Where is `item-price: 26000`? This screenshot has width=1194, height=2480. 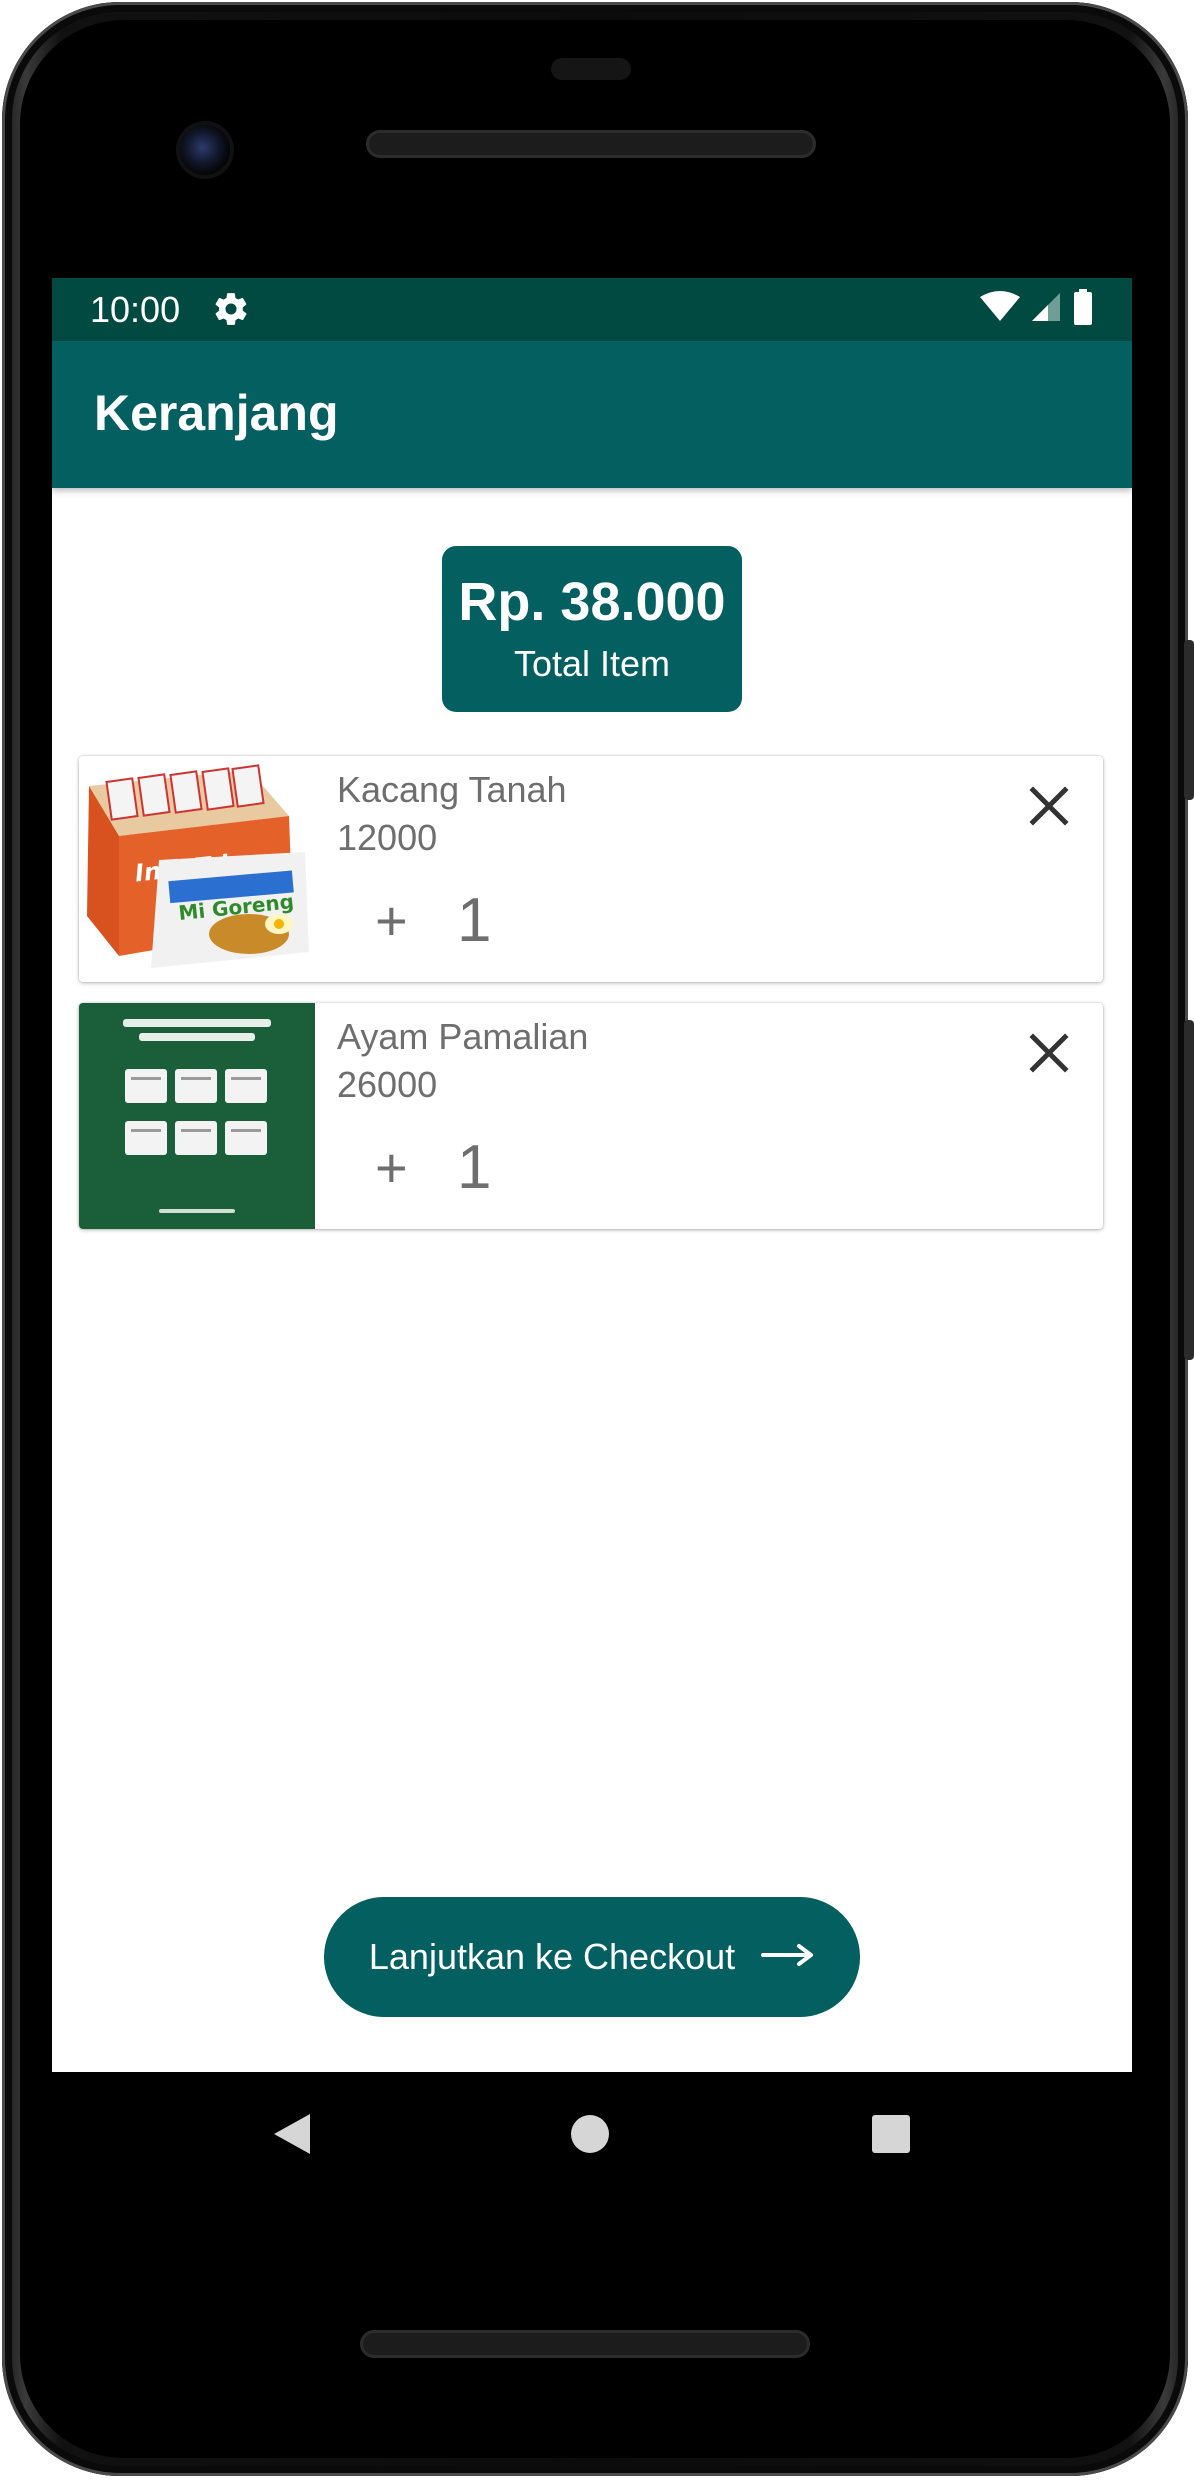 item-price: 26000 is located at coordinates (387, 1084).